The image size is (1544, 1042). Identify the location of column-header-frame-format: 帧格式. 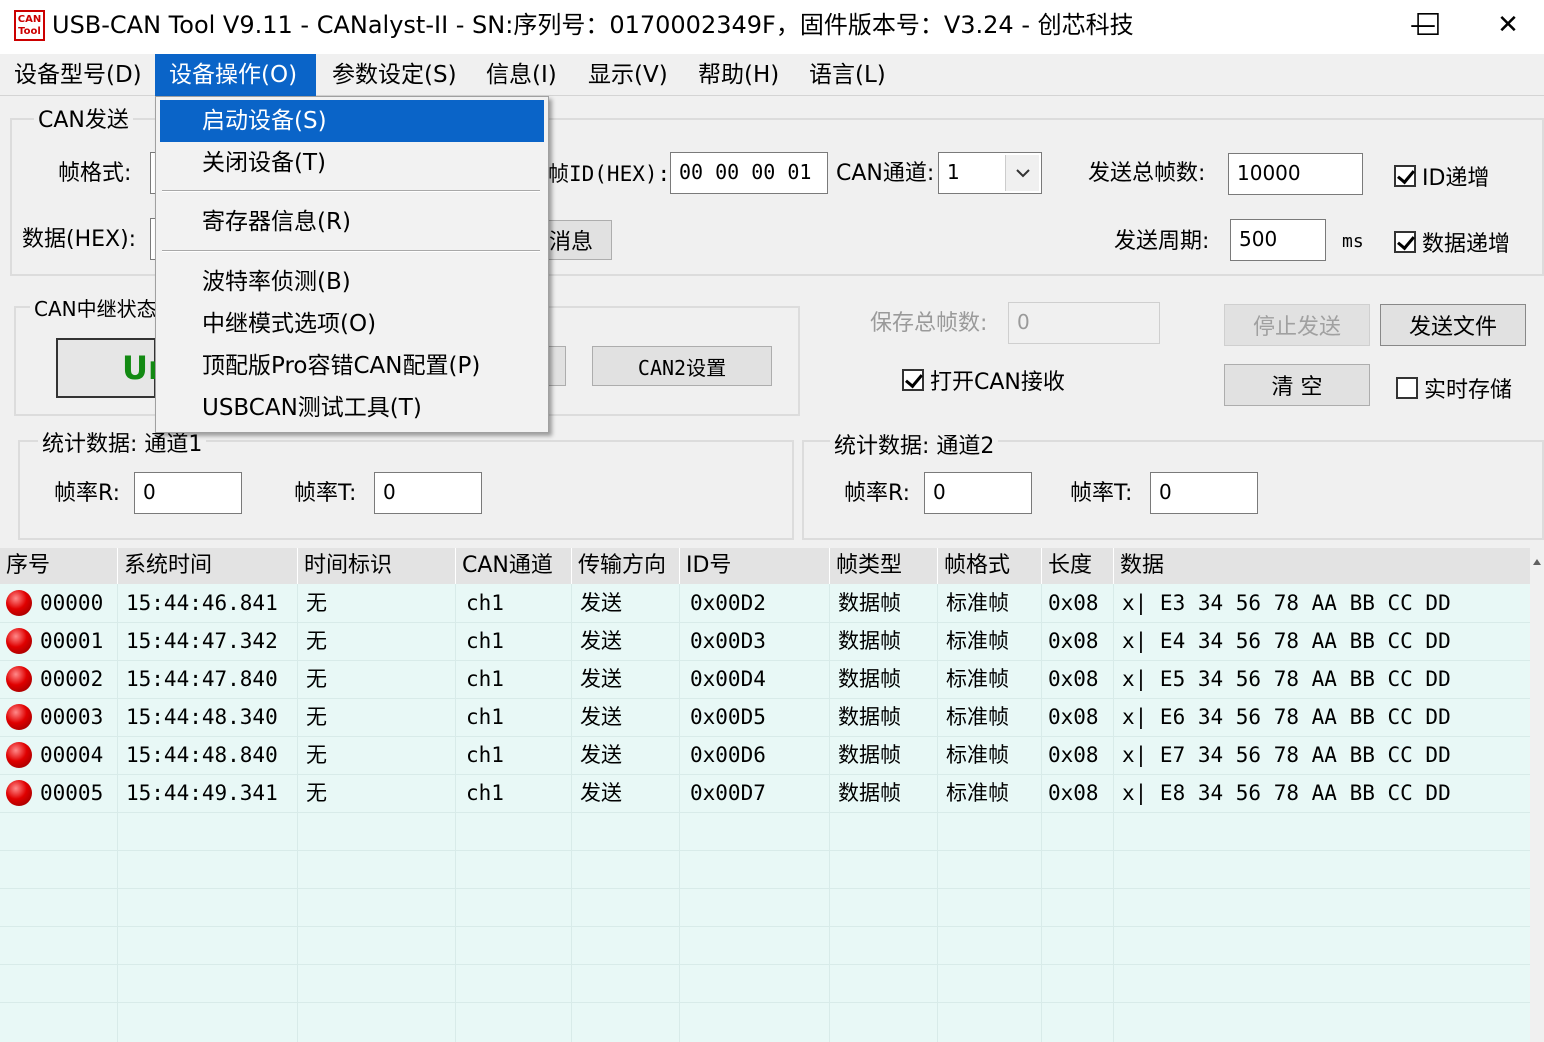
(990, 566).